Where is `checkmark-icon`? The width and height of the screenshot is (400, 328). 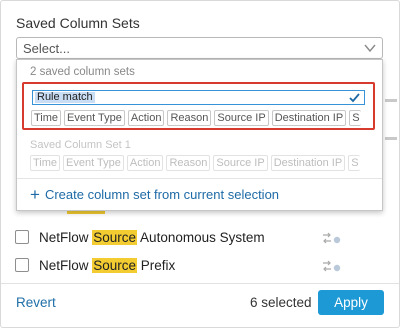 checkmark-icon is located at coordinates (354, 97).